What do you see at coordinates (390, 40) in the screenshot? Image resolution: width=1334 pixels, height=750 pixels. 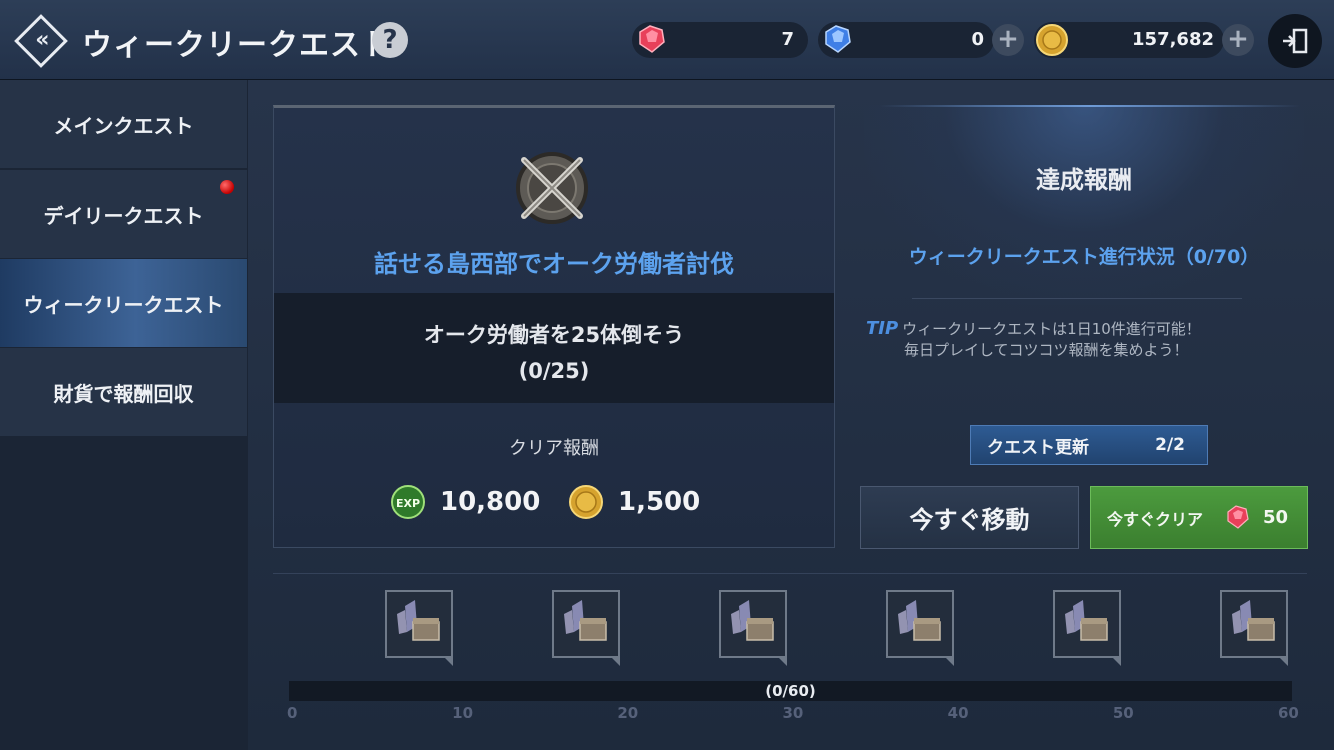 I see `help-icon: ?` at bounding box center [390, 40].